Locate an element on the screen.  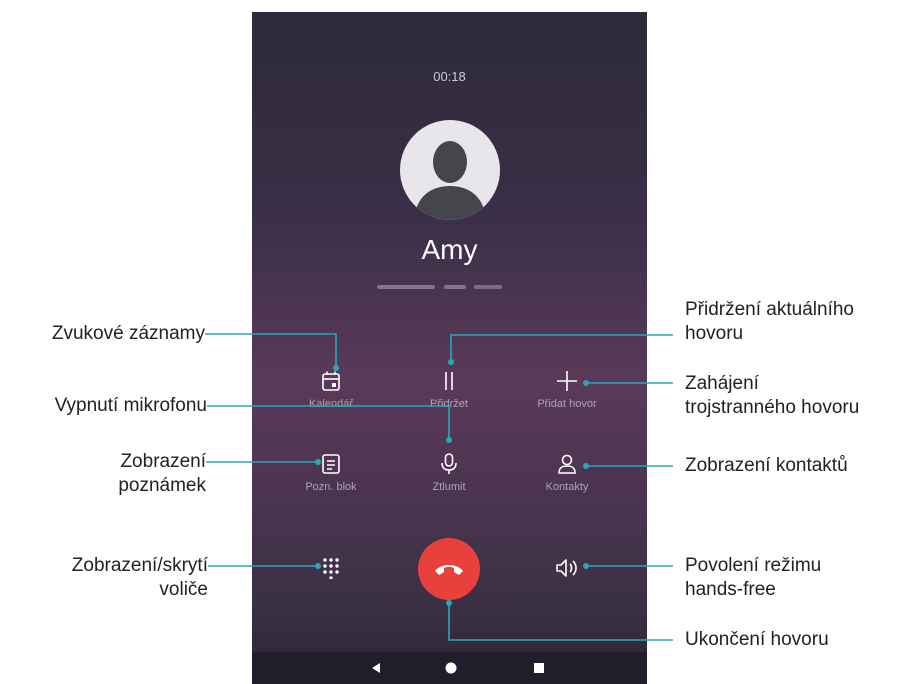
annotation-mute-mic-text: Vypnutí mikrofonu is located at coordinates (130, 405).